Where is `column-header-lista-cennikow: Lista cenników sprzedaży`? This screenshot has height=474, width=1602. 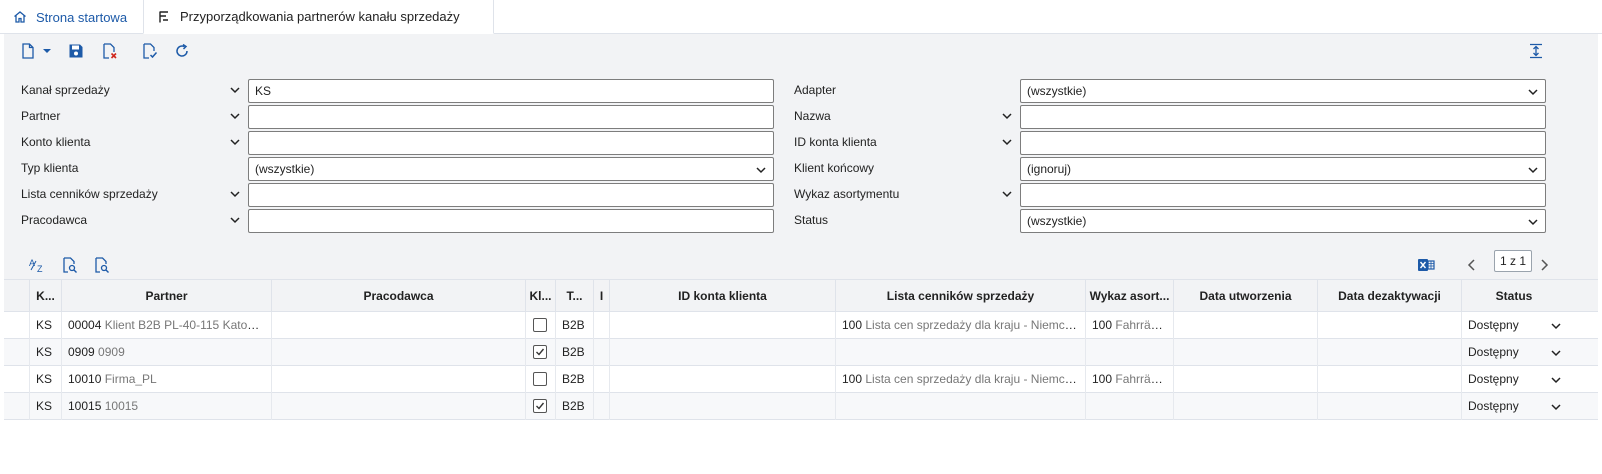
column-header-lista-cennikow: Lista cenników sprzedaży is located at coordinates (961, 296).